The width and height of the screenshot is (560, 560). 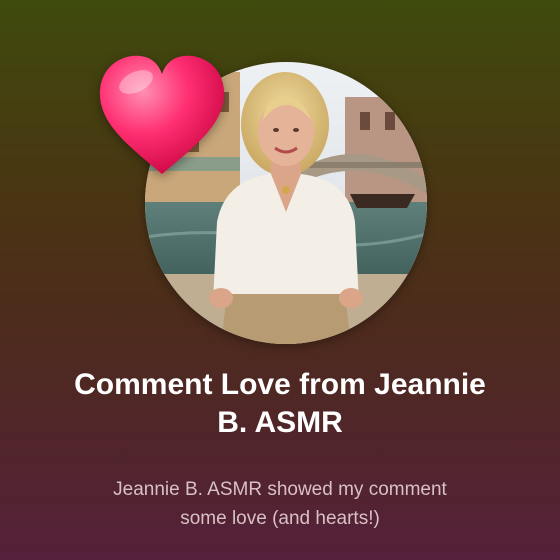 I want to click on notification-title: Comment Love from Jeannie B. ASMR, so click(x=280, y=404).